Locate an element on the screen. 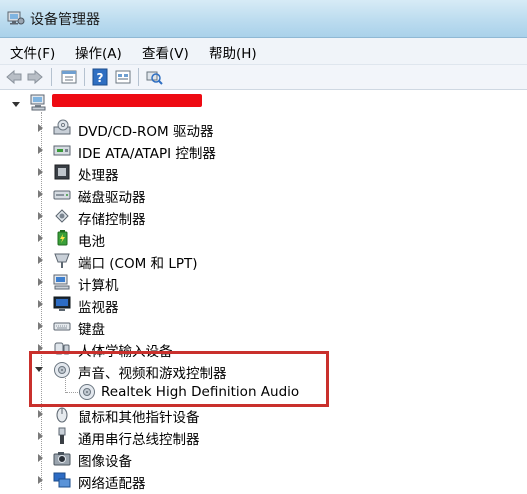 The height and width of the screenshot is (494, 527). tree-item-label: 计算机 is located at coordinates (98, 284).